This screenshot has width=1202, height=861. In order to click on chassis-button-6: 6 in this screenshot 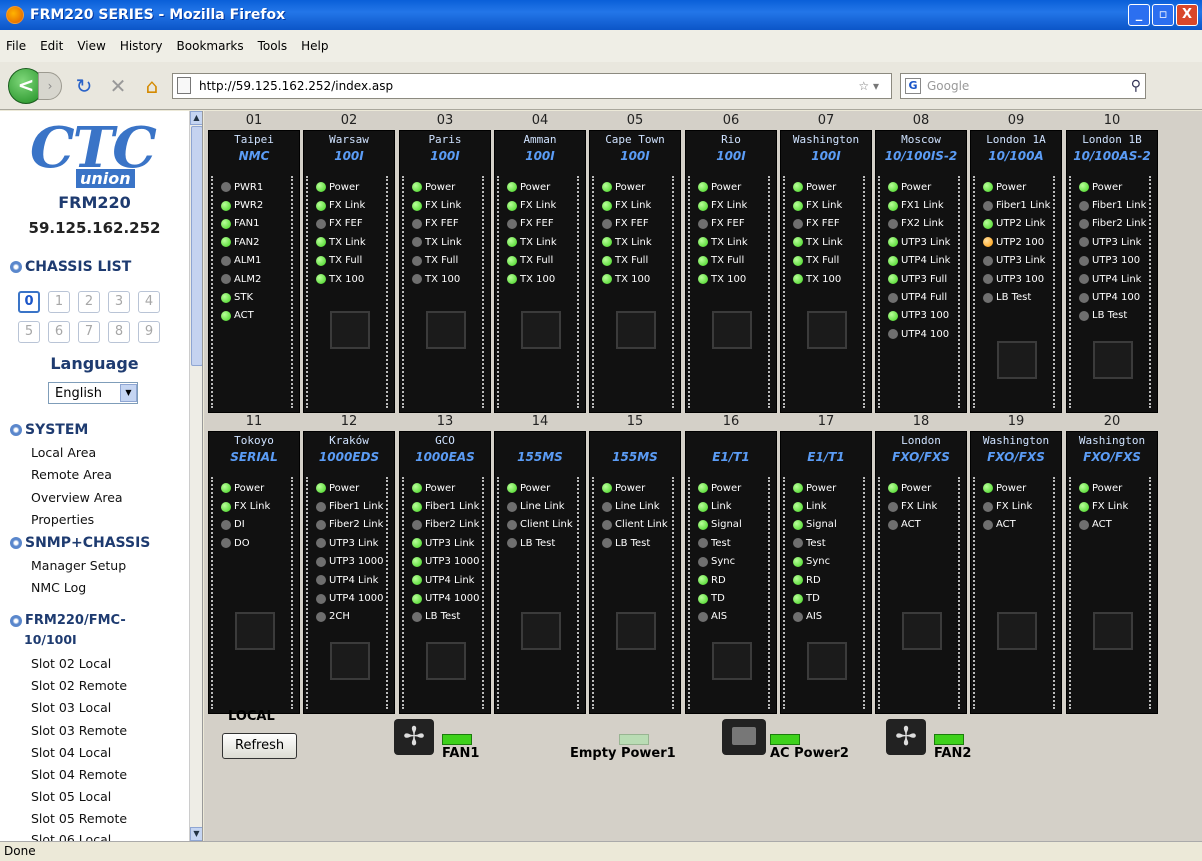, I will do `click(59, 332)`.